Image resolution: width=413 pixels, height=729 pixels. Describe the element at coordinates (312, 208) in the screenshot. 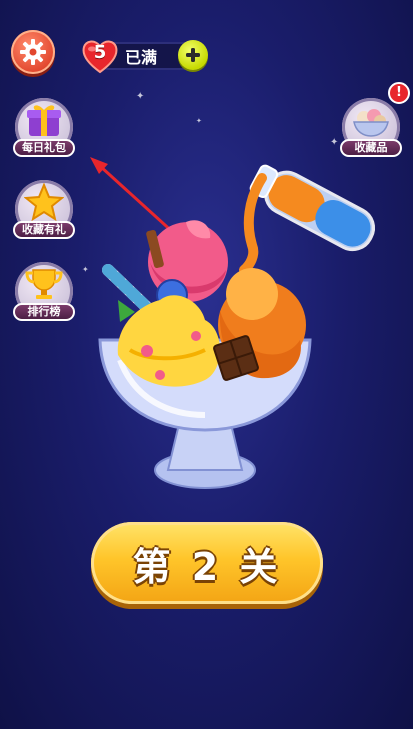

I see `syrup-bottle-icon` at that location.